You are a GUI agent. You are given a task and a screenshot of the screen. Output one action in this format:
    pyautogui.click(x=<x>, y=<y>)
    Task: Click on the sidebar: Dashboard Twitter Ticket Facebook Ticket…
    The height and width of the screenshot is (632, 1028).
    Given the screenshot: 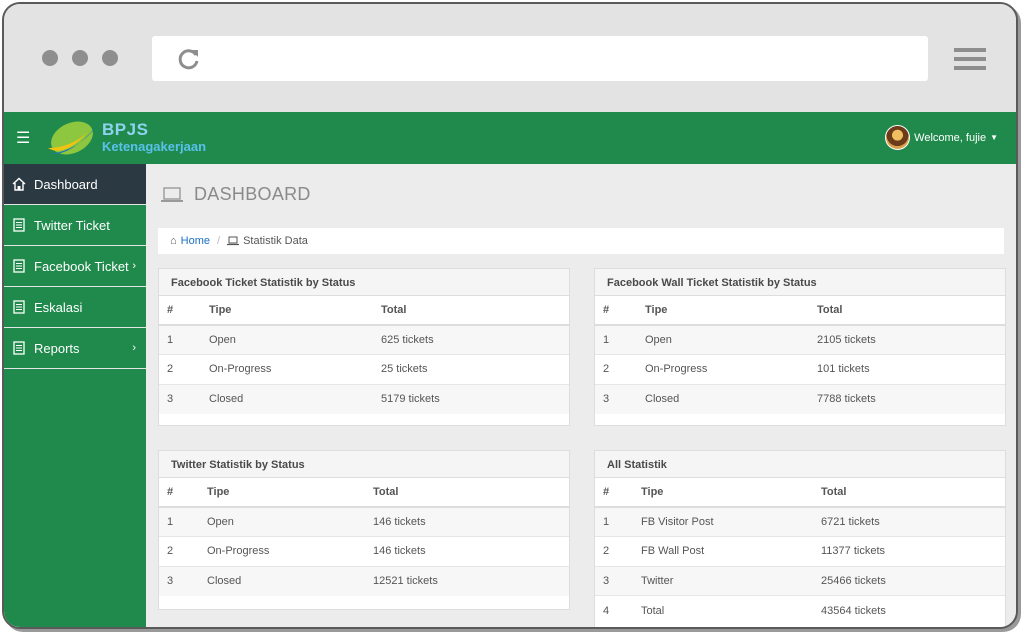 What is the action you would take?
    pyautogui.click(x=75, y=395)
    